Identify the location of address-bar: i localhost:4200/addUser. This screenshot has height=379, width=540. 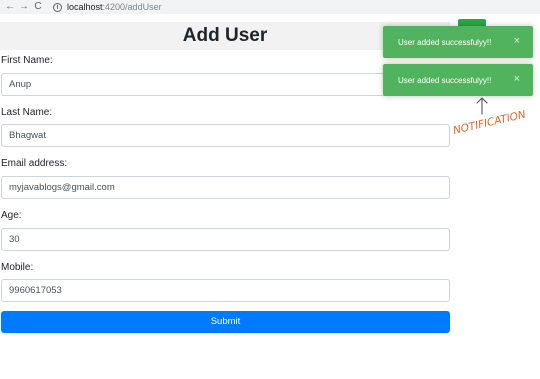
(107, 7).